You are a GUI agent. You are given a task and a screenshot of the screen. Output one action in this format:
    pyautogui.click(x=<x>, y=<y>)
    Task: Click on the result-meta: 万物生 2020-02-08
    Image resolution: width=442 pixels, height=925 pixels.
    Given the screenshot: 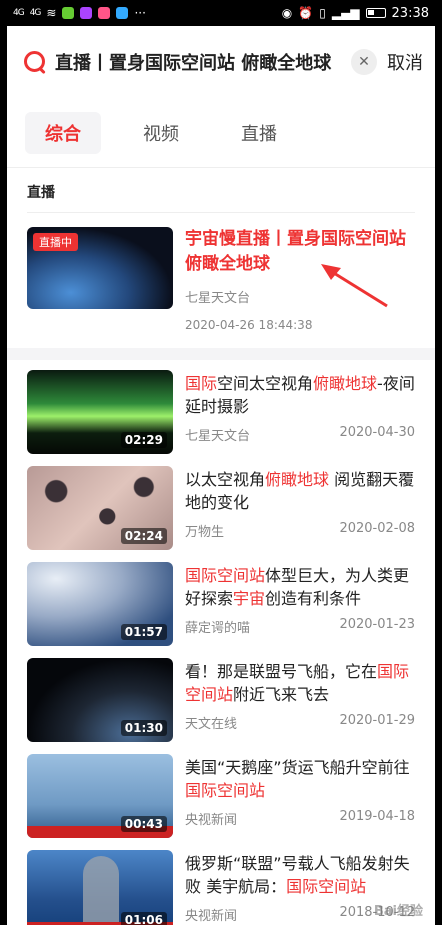 What is the action you would take?
    pyautogui.click(x=300, y=530)
    